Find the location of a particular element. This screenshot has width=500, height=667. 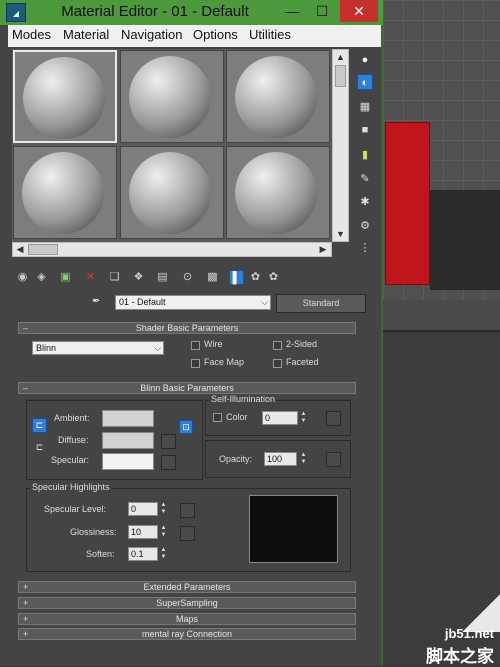

rollout-title: Extended Parameters is located at coordinates (187, 587).